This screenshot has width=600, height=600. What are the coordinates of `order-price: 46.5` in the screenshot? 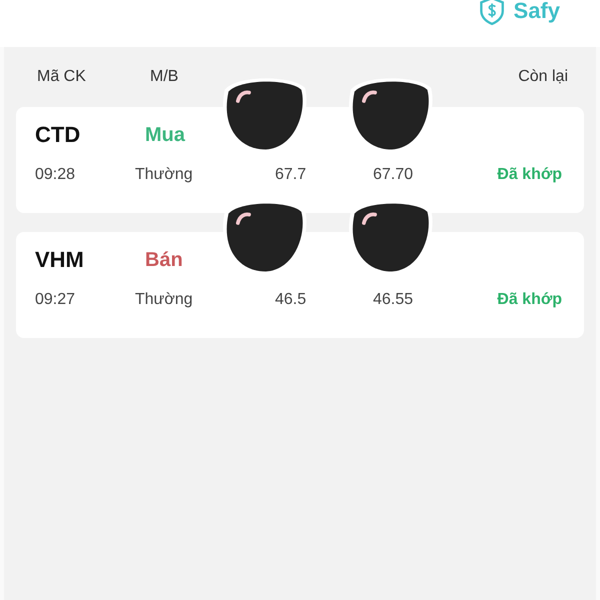 It's located at (291, 300).